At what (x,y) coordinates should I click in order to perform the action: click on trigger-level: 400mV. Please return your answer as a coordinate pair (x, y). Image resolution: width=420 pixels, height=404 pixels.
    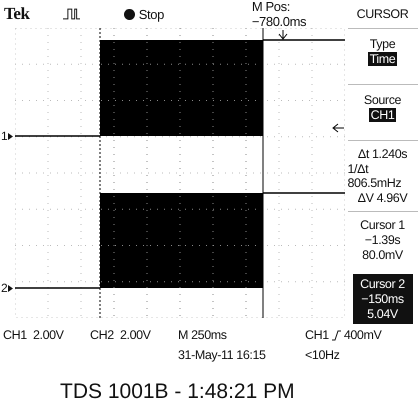
    Looking at the image, I should click on (363, 335).